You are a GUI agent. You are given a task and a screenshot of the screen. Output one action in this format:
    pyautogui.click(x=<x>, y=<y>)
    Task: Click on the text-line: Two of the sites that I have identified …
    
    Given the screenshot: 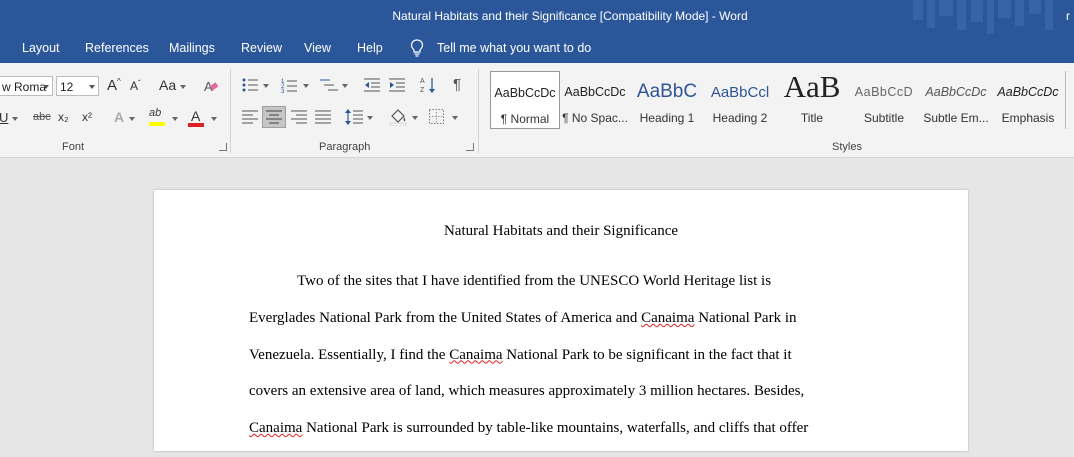 What is the action you would take?
    pyautogui.click(x=534, y=281)
    